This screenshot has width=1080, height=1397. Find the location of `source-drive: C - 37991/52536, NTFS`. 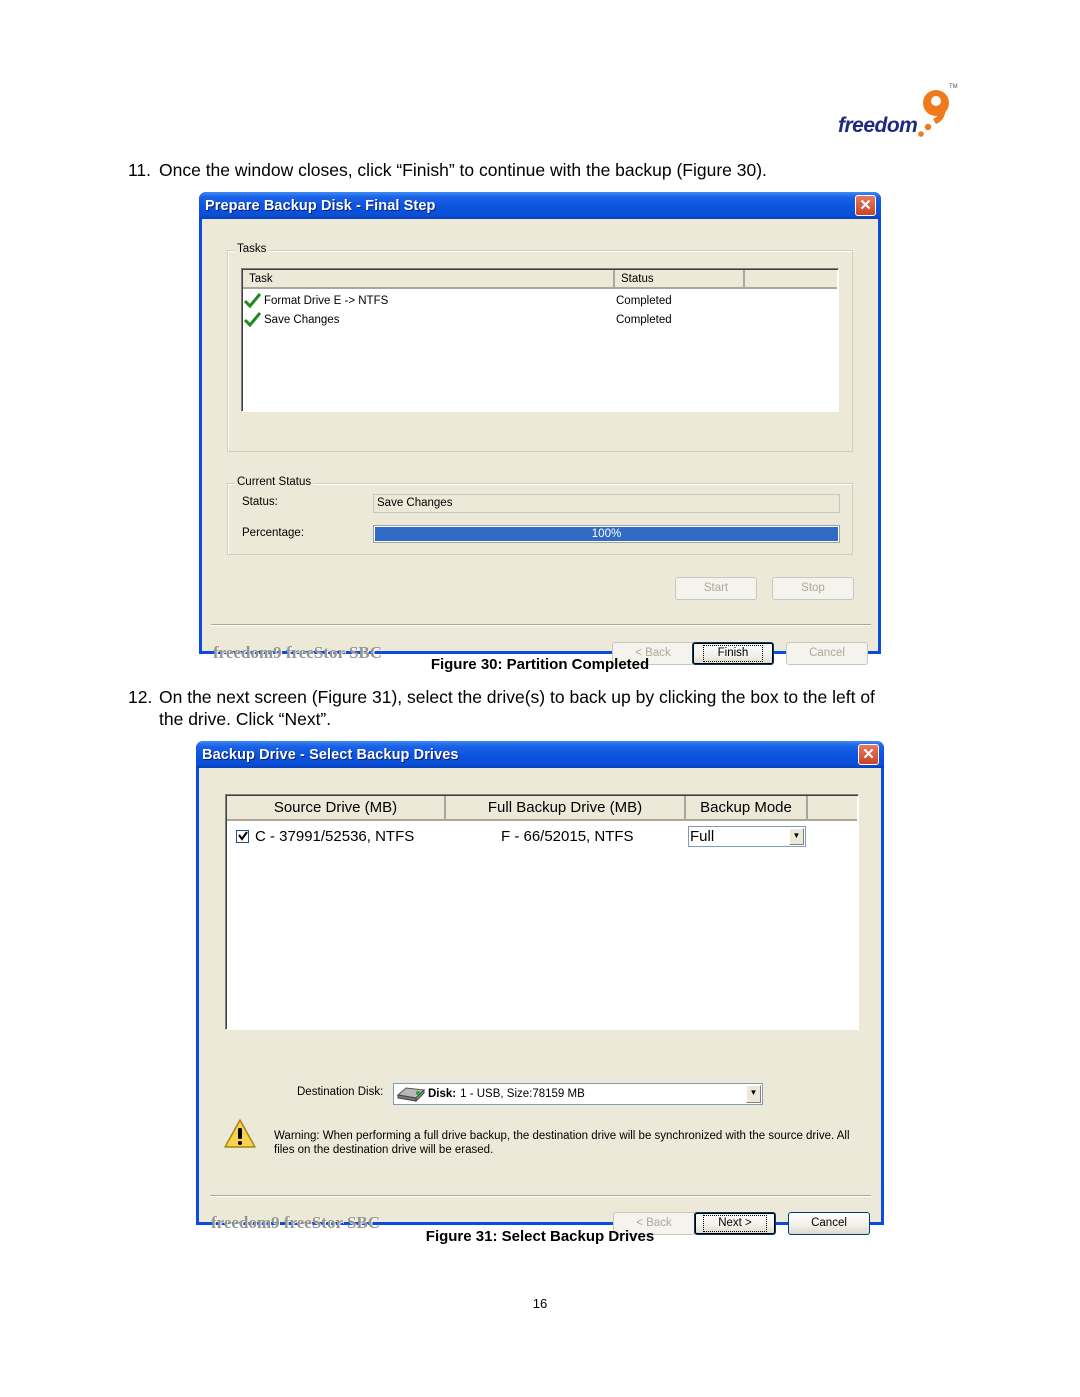

source-drive: C - 37991/52536, NTFS is located at coordinates (335, 836).